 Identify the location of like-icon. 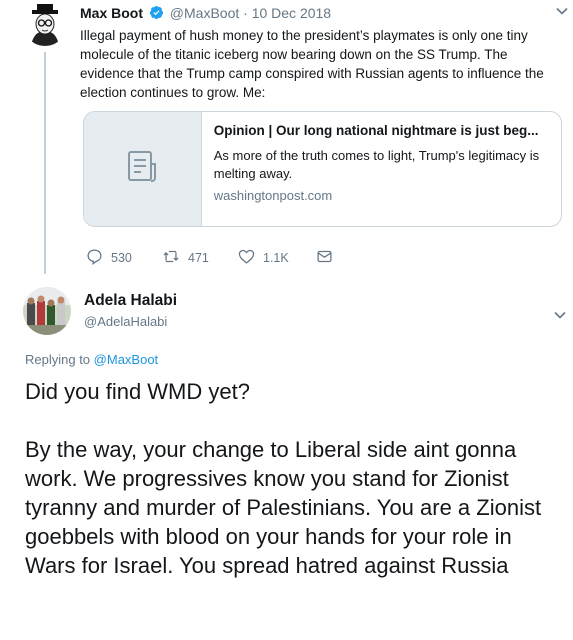
(246, 258).